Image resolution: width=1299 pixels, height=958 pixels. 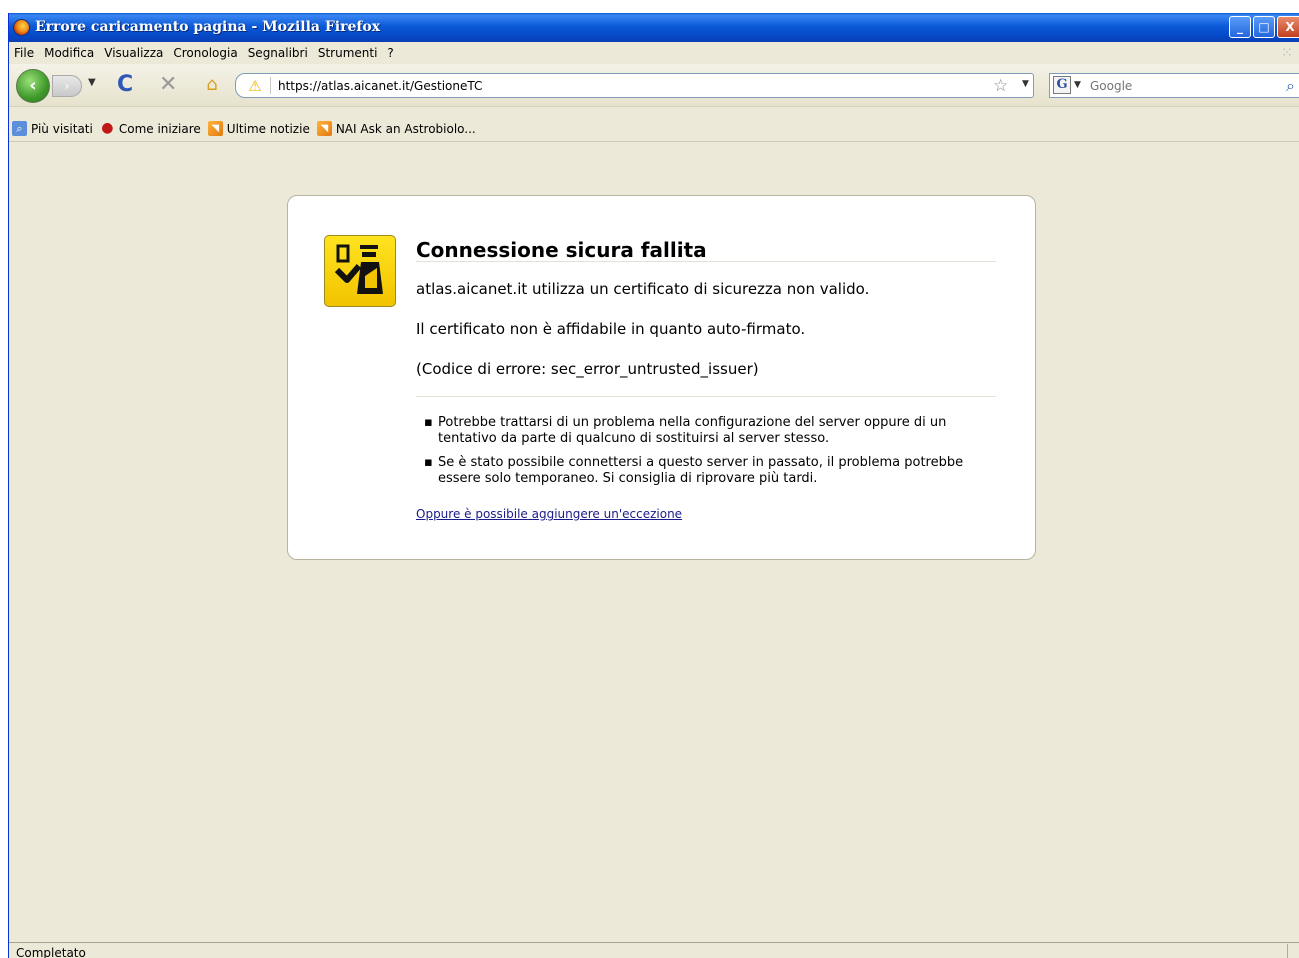 I want to click on menu-segnalibri: Segnalibri, so click(x=278, y=53).